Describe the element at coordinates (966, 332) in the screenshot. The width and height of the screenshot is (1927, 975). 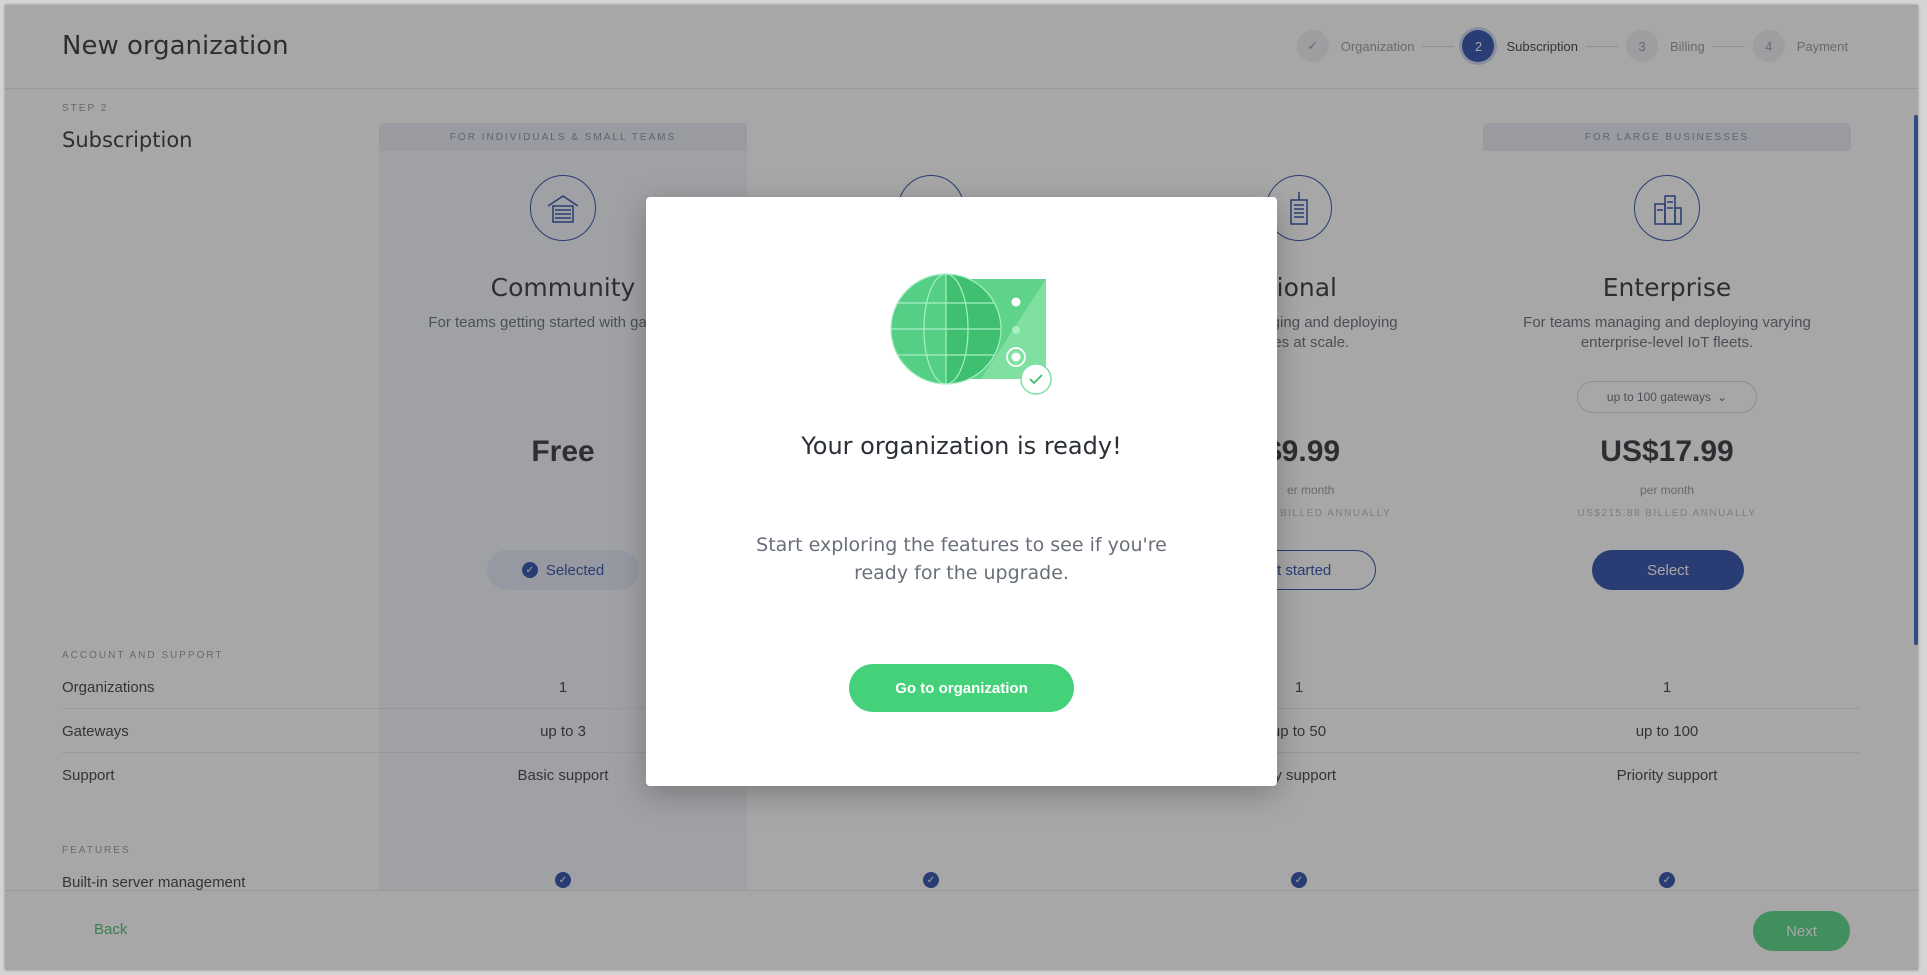
I see `globe-illustration-icon` at that location.